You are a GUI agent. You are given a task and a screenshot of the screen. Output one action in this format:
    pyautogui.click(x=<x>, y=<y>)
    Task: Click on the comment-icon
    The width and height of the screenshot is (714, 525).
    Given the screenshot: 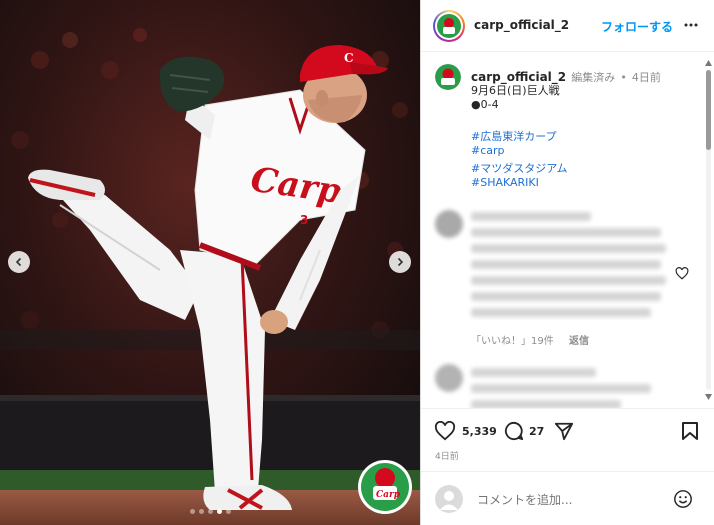 What is the action you would take?
    pyautogui.click(x=514, y=431)
    